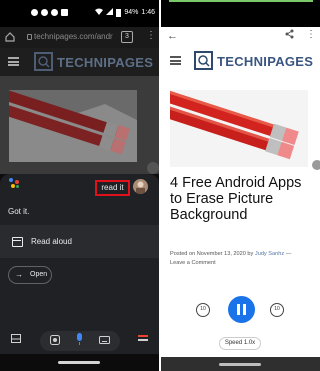 This screenshot has width=320, height=371. I want to click on open-button-label: Open, so click(39, 274).